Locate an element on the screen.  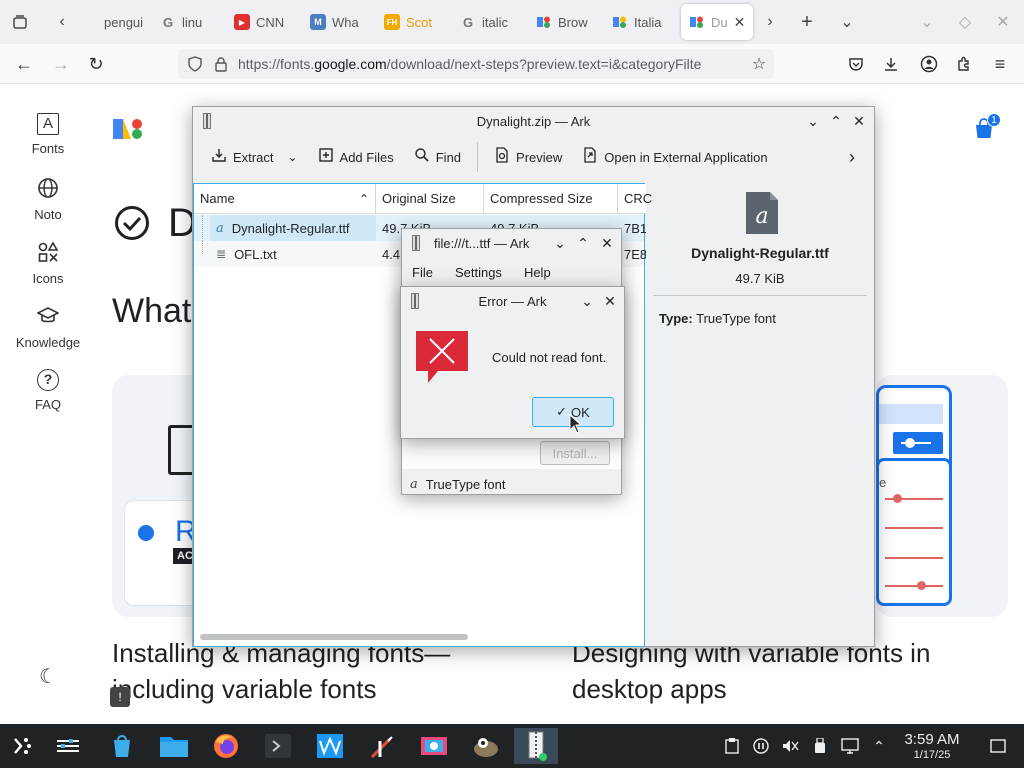
tab-6: Brow is located at coordinates (565, 22).